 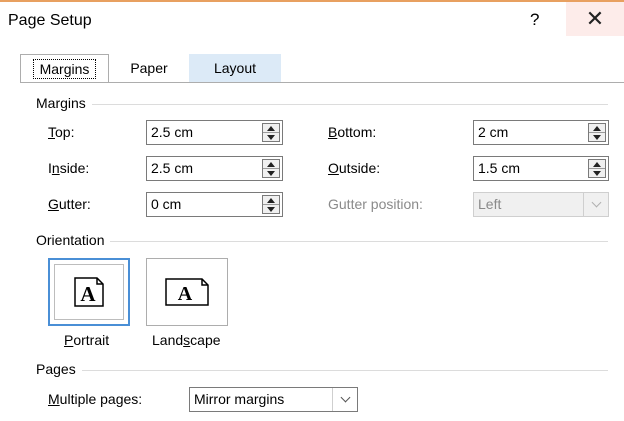 I want to click on portrait-button: A, so click(x=89, y=292).